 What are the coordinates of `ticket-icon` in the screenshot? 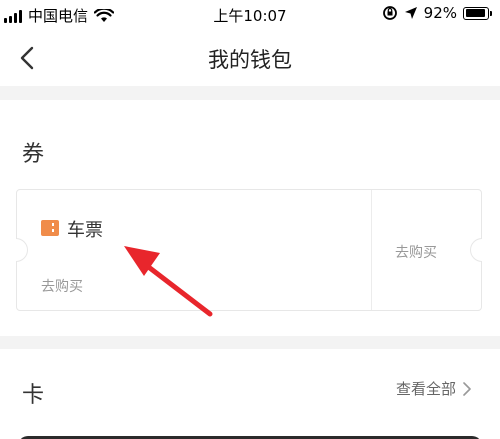 It's located at (50, 228).